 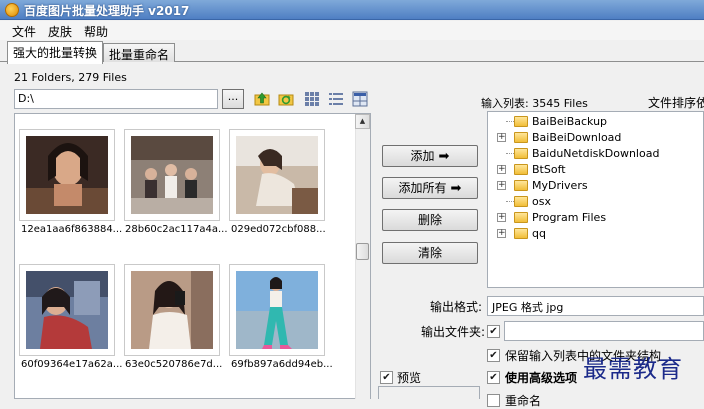 I want to click on rename-label: 重命名, so click(x=523, y=401).